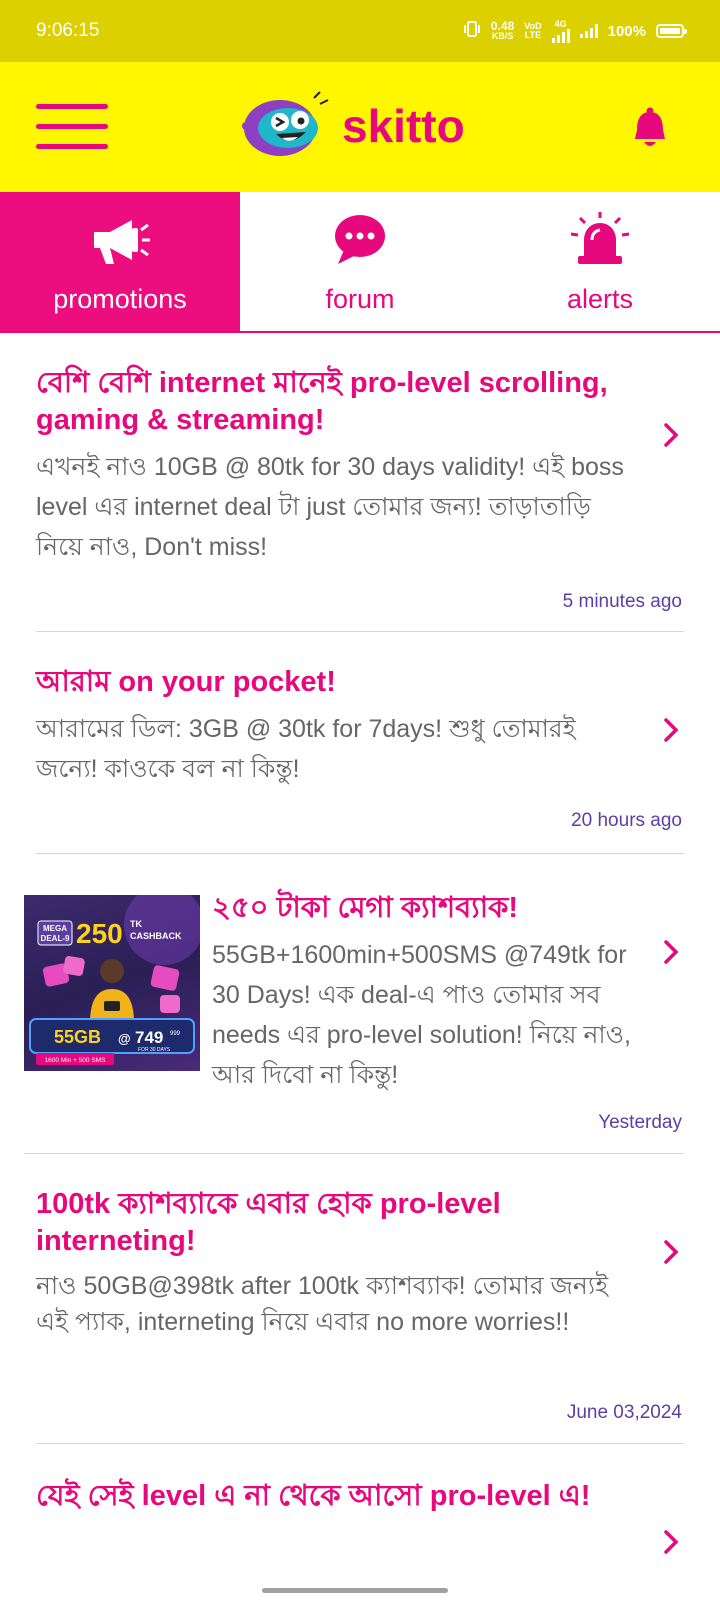  What do you see at coordinates (284, 126) in the screenshot?
I see `skitto-mascot-icon` at bounding box center [284, 126].